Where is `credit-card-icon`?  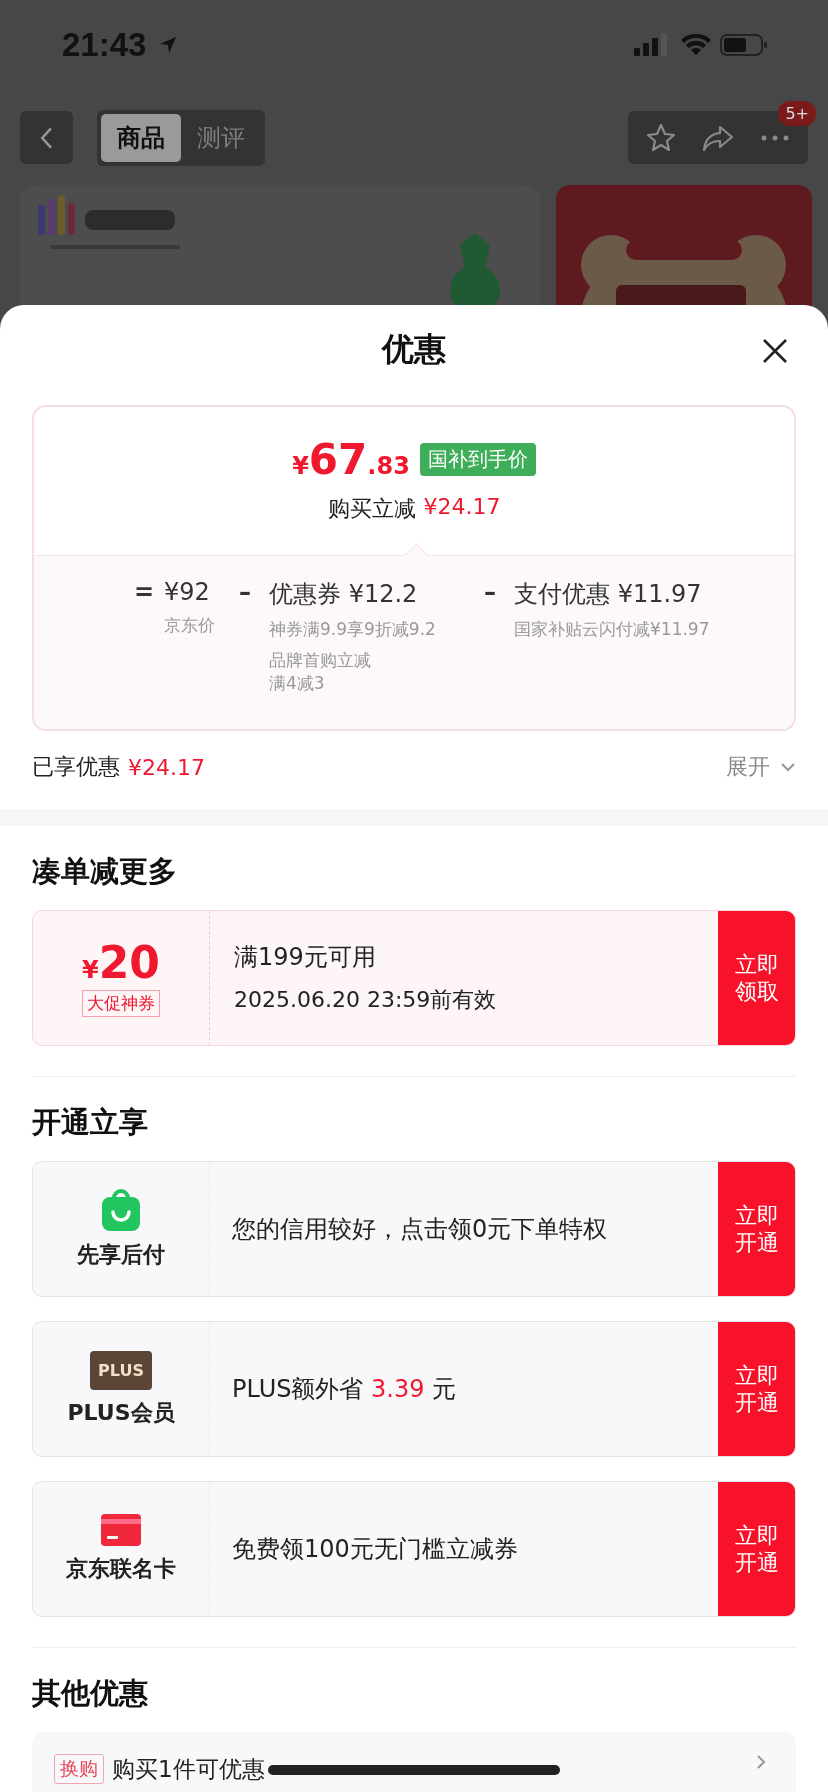 credit-card-icon is located at coordinates (121, 1530).